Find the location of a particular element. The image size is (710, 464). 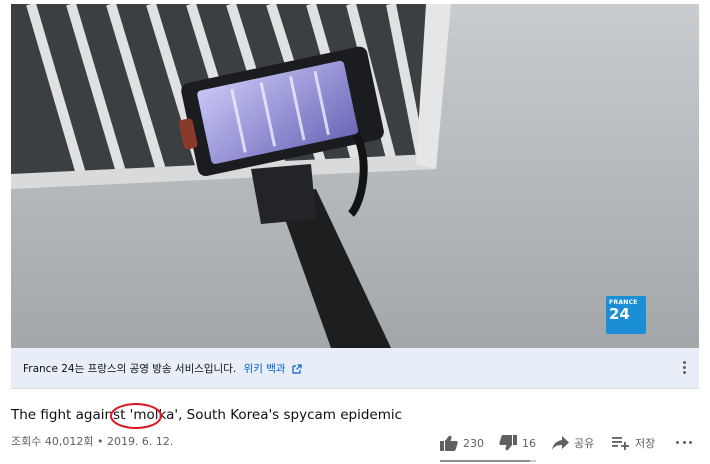

like-button: 230 is located at coordinates (462, 443).